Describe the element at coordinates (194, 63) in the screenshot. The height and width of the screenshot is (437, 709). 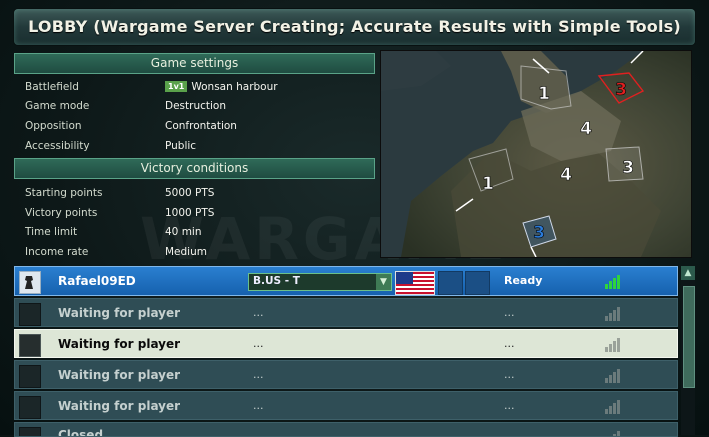
I see `game-settings-header: Game settings` at that location.